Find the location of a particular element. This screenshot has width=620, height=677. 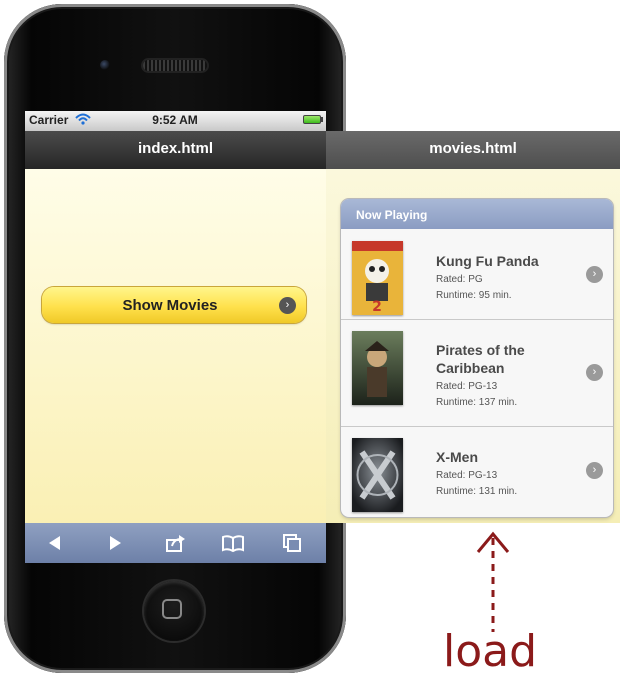

bookmarks-icon is located at coordinates (233, 543).